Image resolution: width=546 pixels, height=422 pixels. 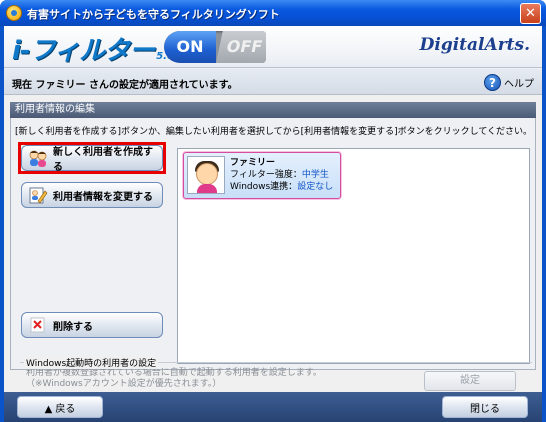 What do you see at coordinates (103, 197) in the screenshot?
I see `change-user-label: 利用者情報を変更する` at bounding box center [103, 197].